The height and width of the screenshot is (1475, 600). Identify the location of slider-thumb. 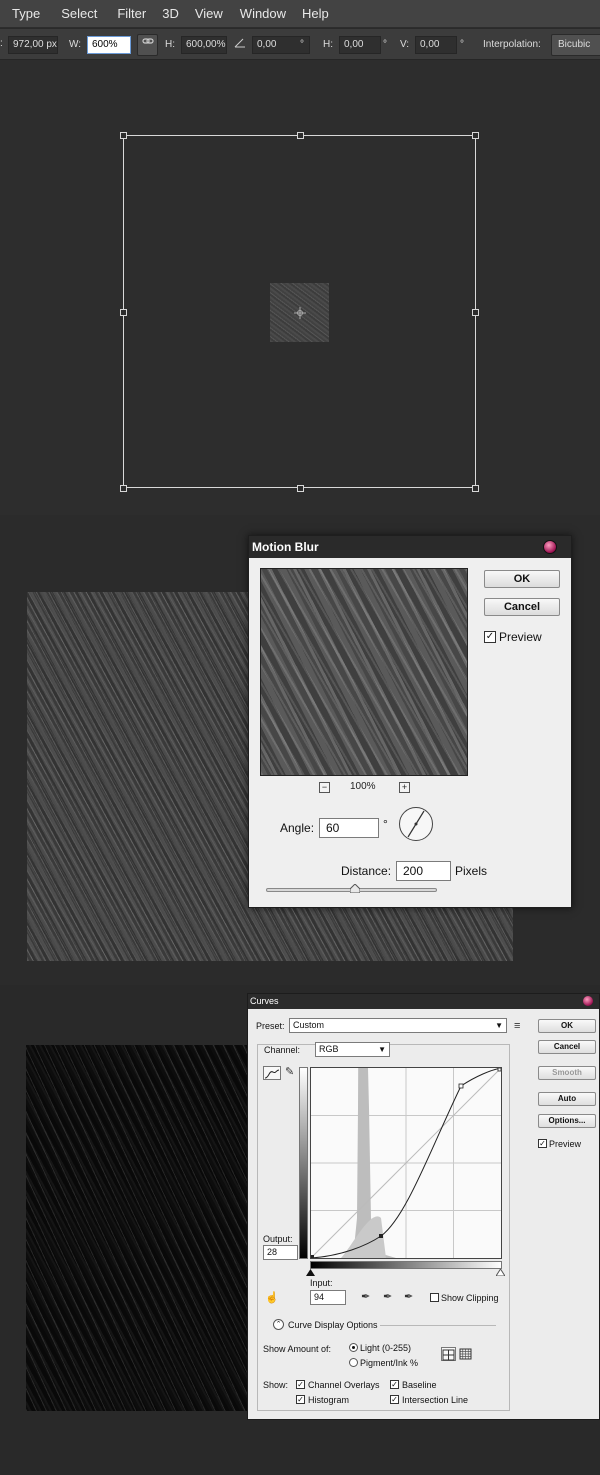
(355, 888).